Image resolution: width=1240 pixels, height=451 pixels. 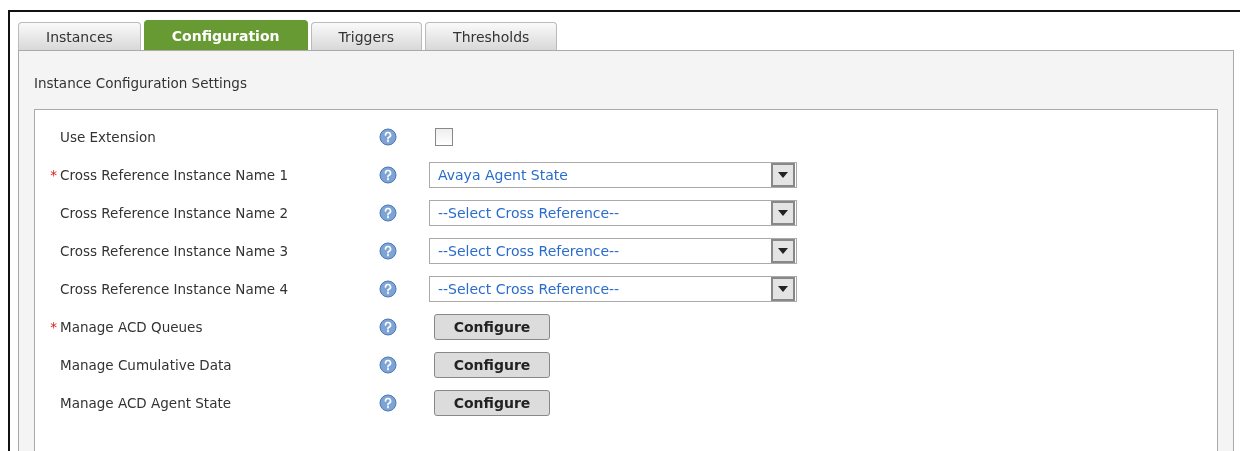 I want to click on tab: Thresholds, so click(x=491, y=36).